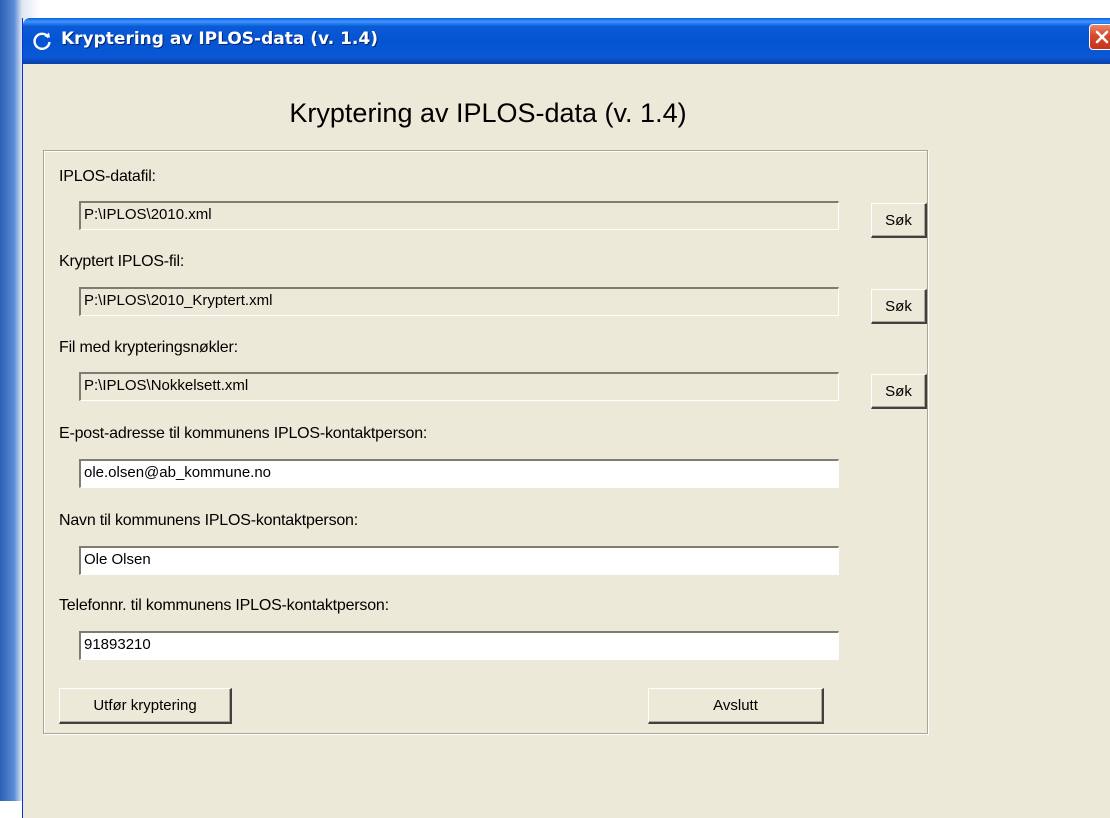  I want to click on encrypt-button: Utfør kryptering, so click(145, 706).